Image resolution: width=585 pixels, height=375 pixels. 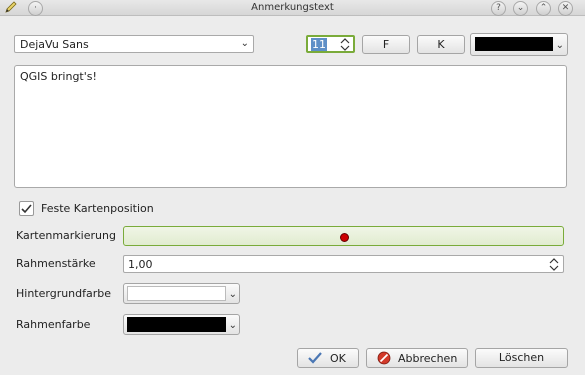 What do you see at coordinates (328, 358) in the screenshot?
I see `ok-button: OK` at bounding box center [328, 358].